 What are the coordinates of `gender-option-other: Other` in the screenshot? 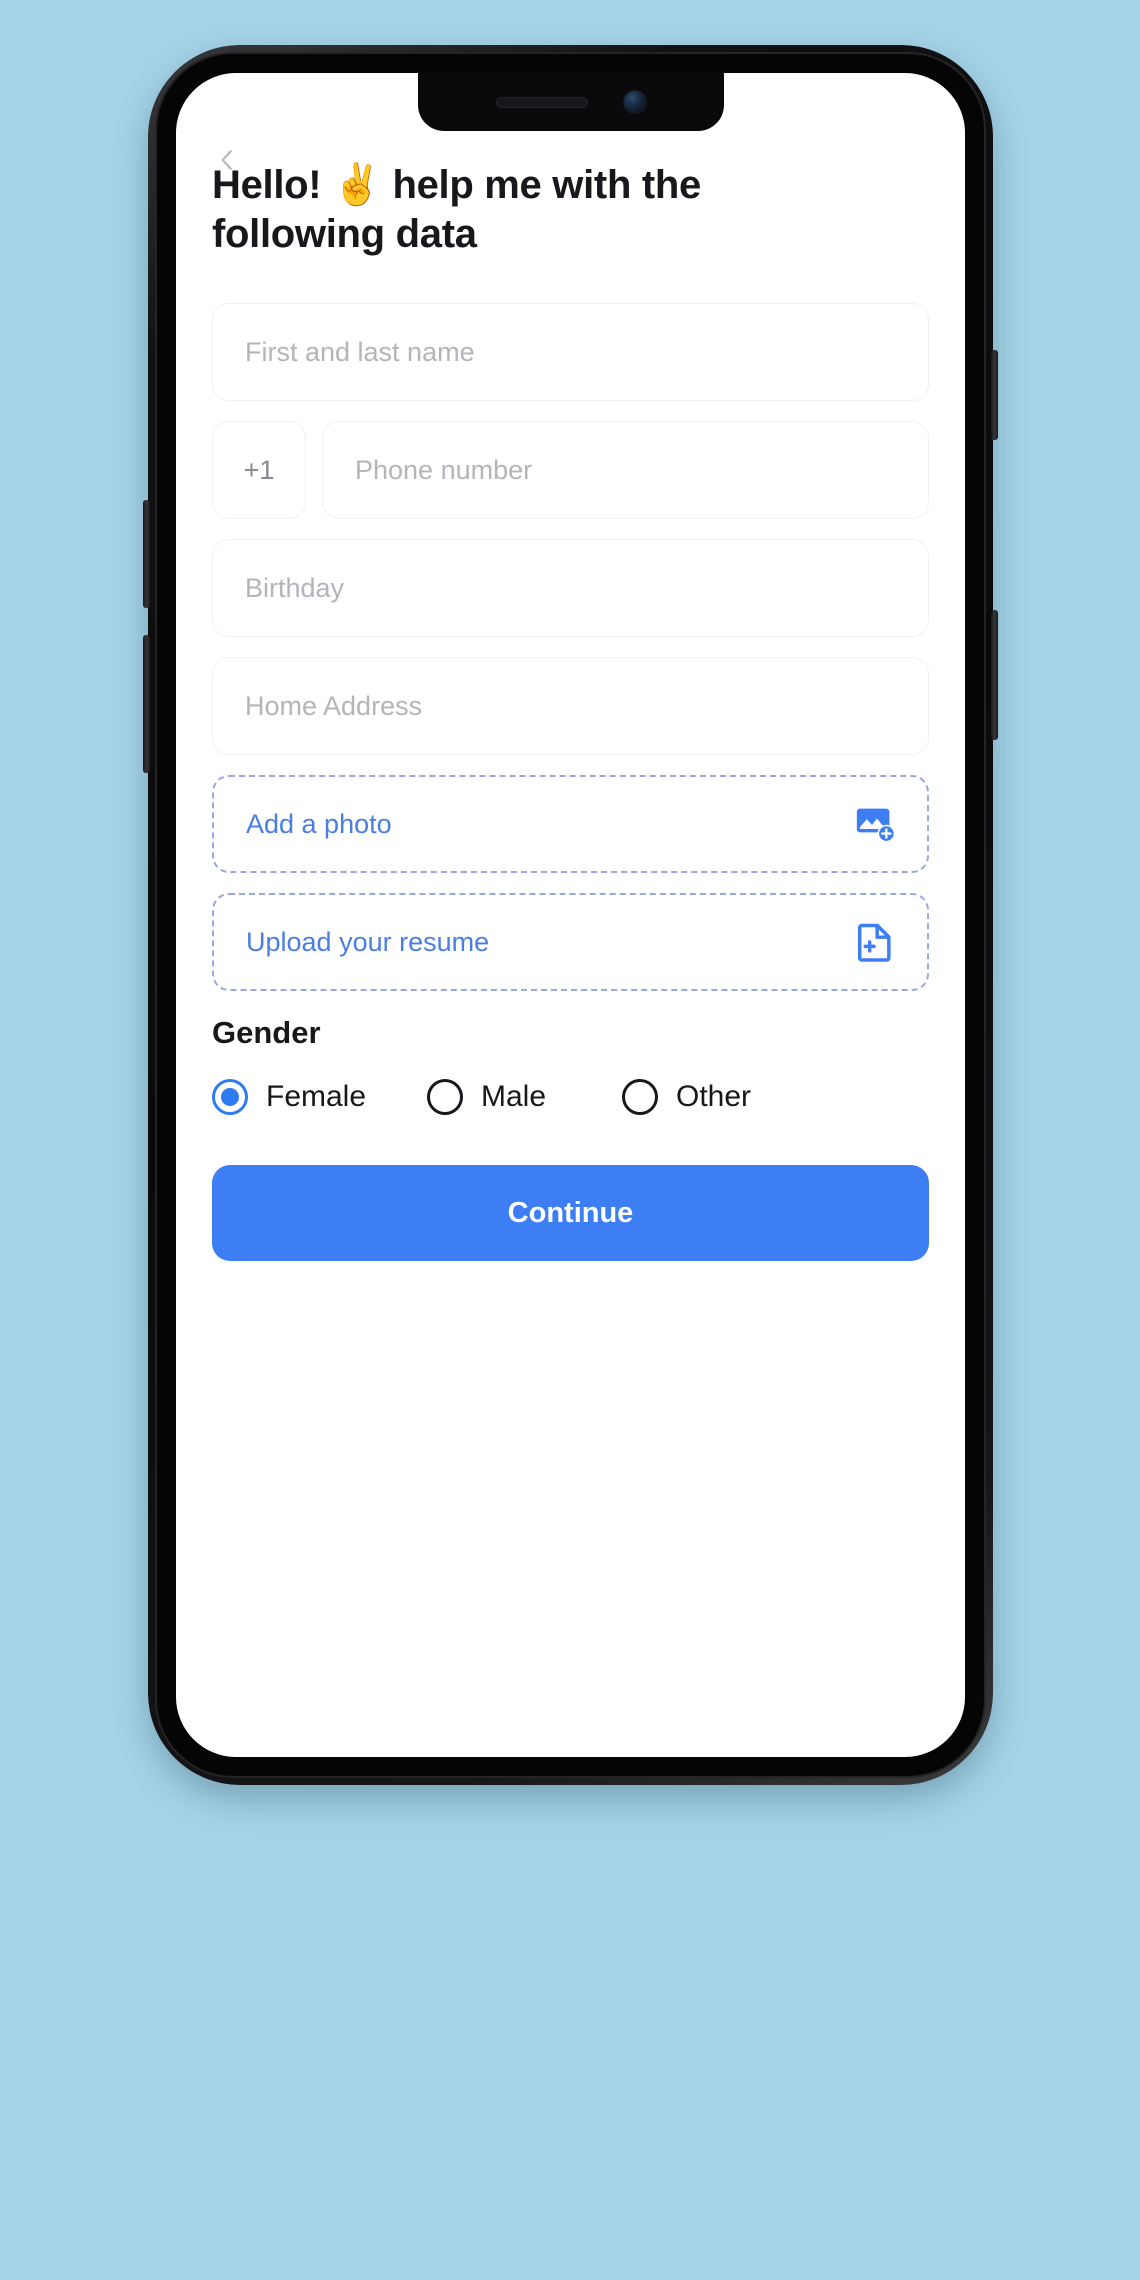 It's located at (687, 1097).